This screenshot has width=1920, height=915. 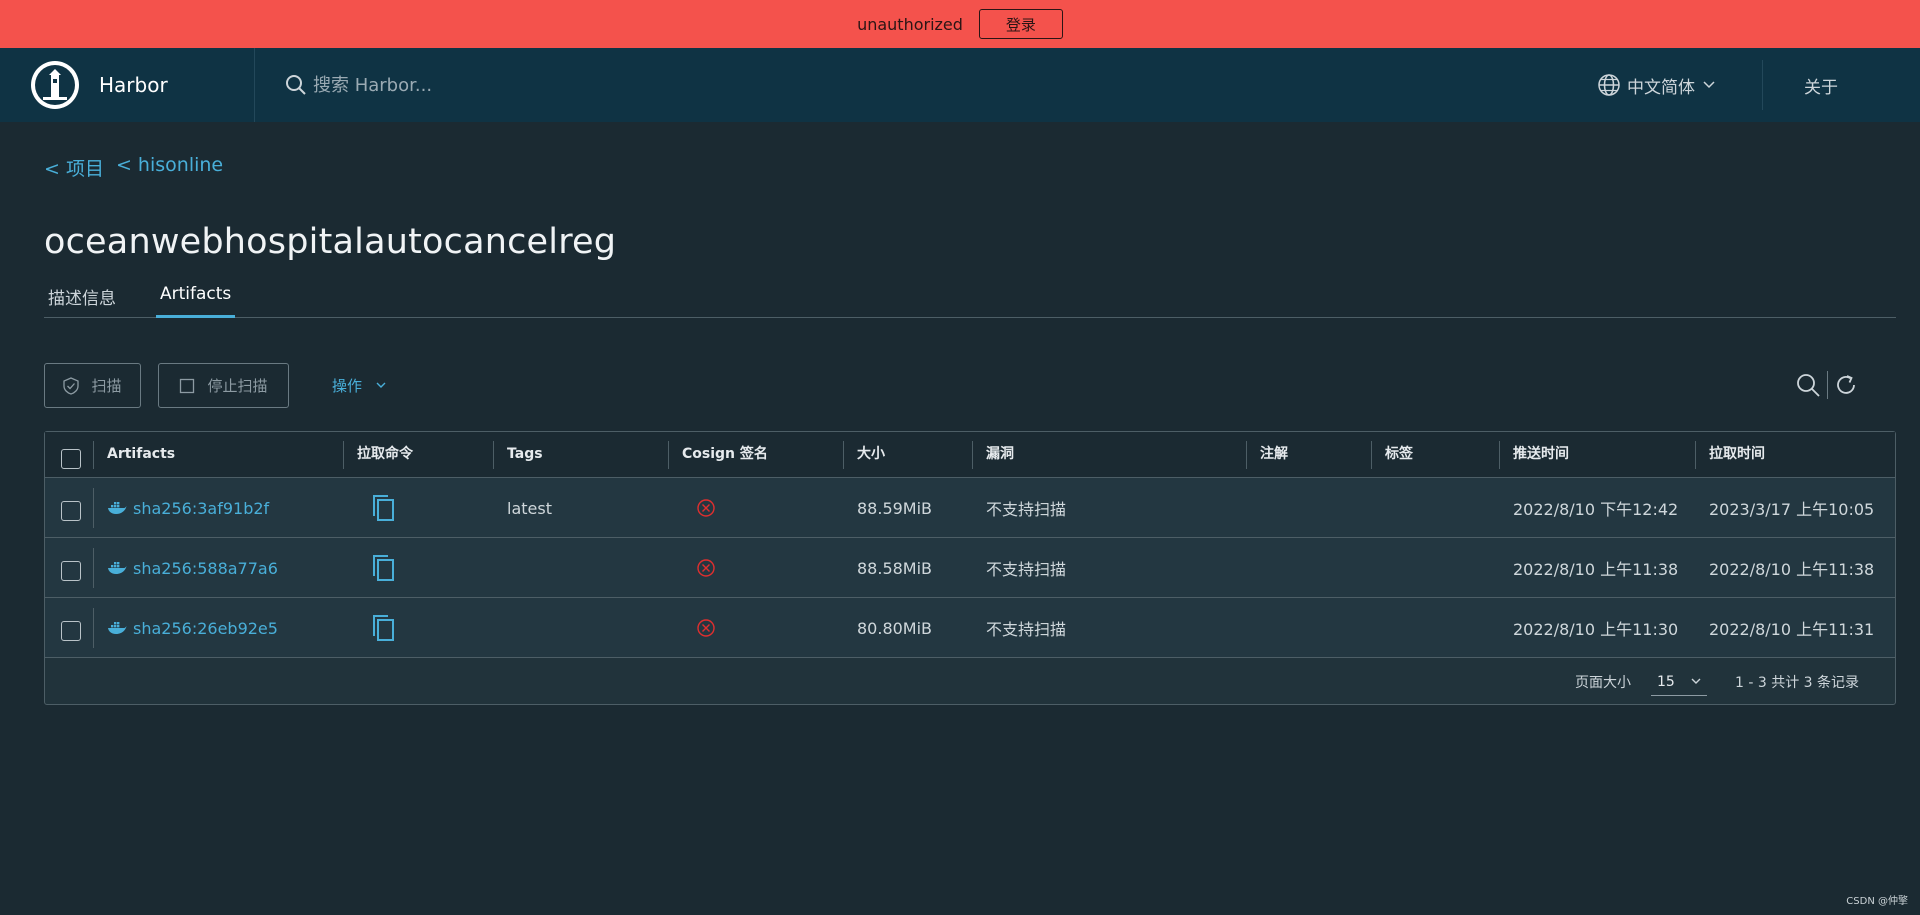 I want to click on column-header-pull-command: 拉取命令, so click(x=378, y=455).